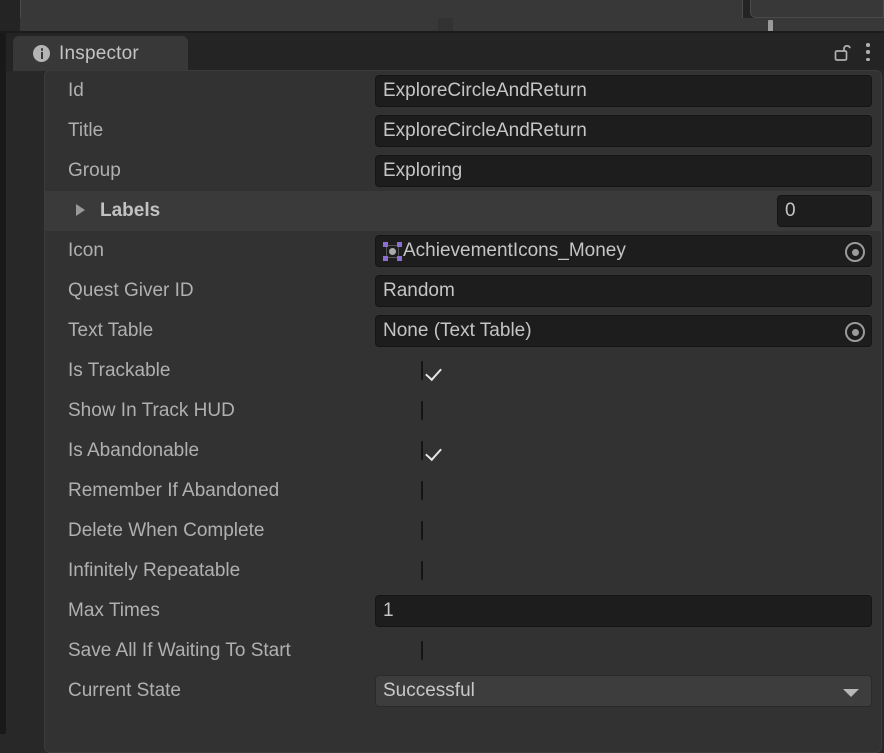 The width and height of the screenshot is (884, 753). I want to click on icon-object-field: AchievementIcons_Money, so click(623, 251).